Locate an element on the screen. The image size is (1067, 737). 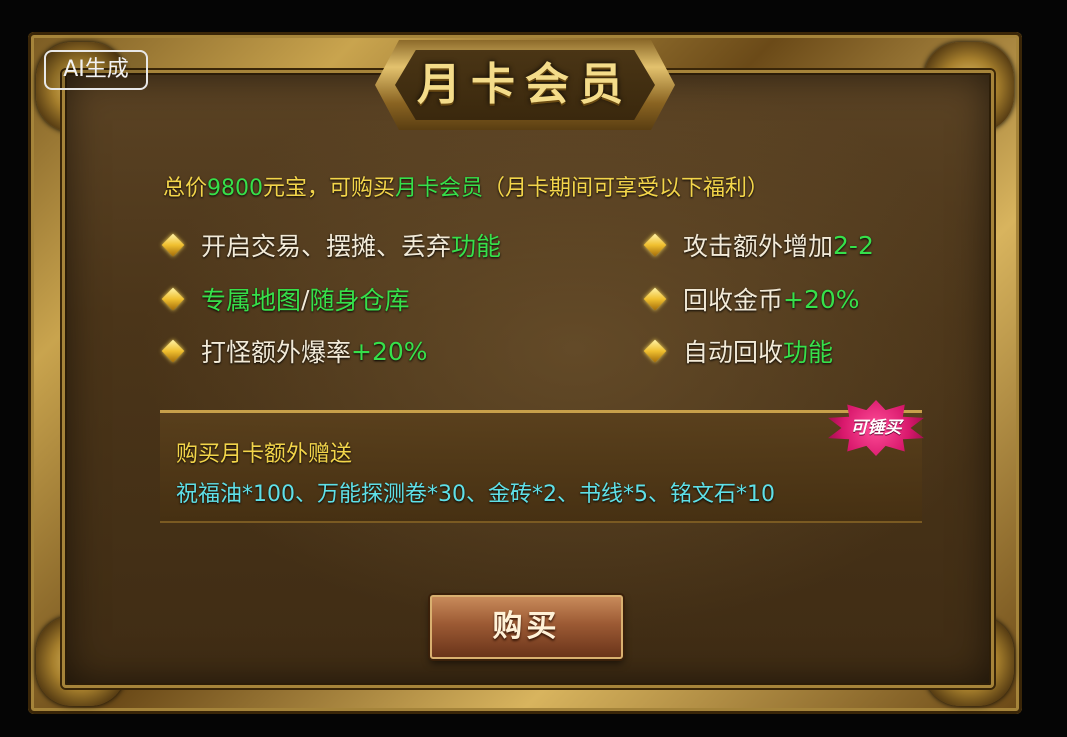
price-intro: 总价9800元宝，可购买月卡会员（月卡期间可享受以下福利） is located at coordinates (466, 186).